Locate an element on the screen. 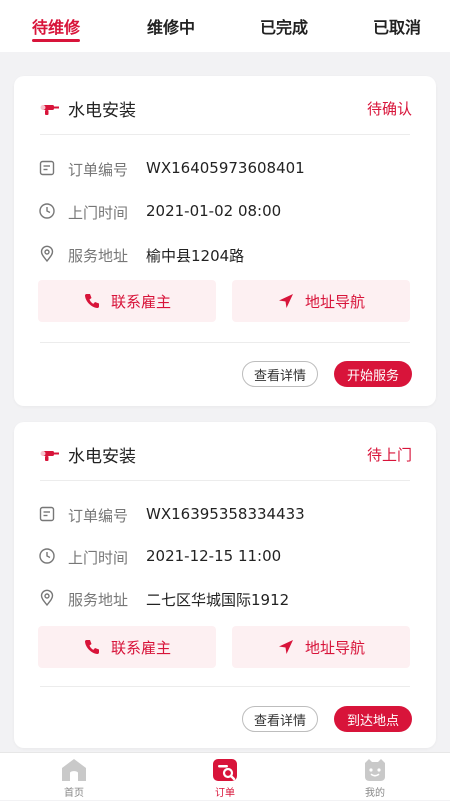 The image size is (450, 801). start-service-button: 开始服务 is located at coordinates (373, 374).